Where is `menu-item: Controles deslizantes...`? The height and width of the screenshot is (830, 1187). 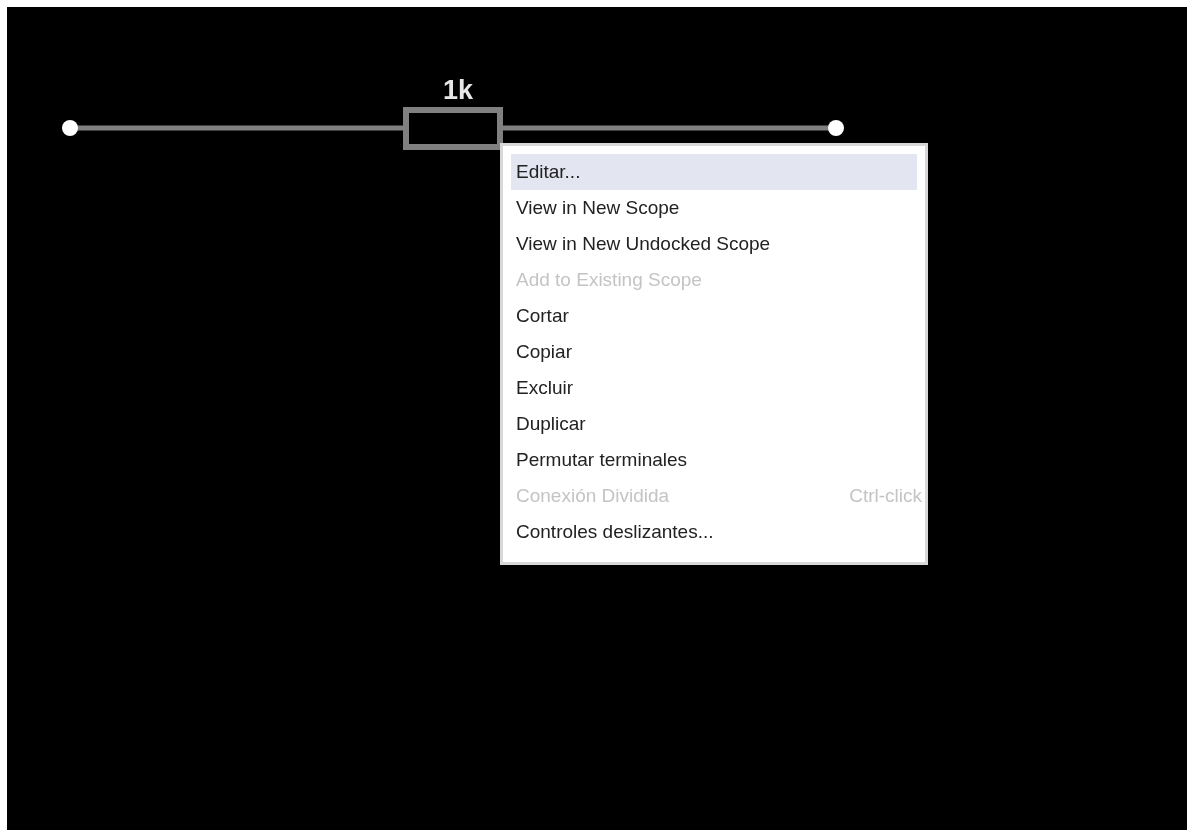
menu-item: Controles deslizantes... is located at coordinates (714, 532).